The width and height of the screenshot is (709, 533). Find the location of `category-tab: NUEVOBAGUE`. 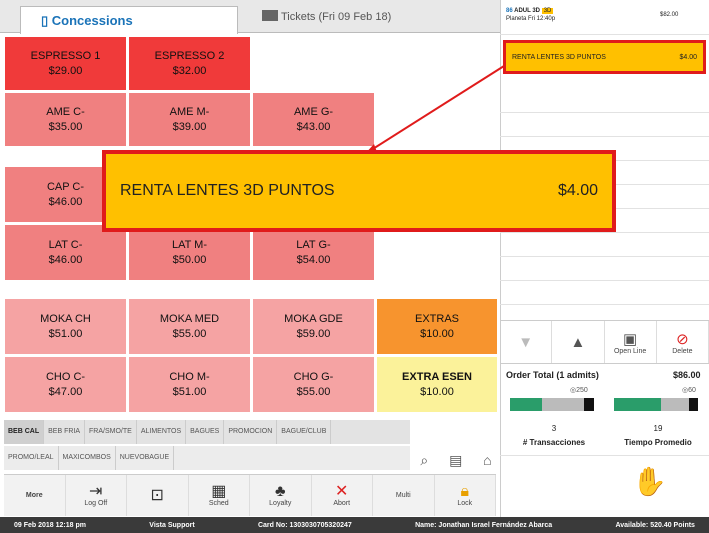

category-tab: NUEVOBAGUE is located at coordinates (145, 458).